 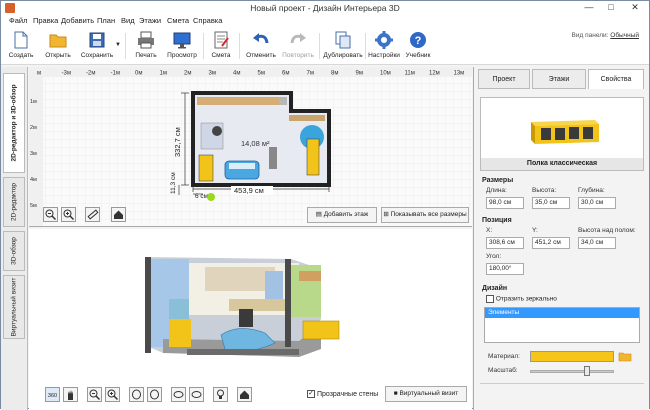 What do you see at coordinates (384, 46) in the screenshot?
I see `settings-button: Настройки` at bounding box center [384, 46].